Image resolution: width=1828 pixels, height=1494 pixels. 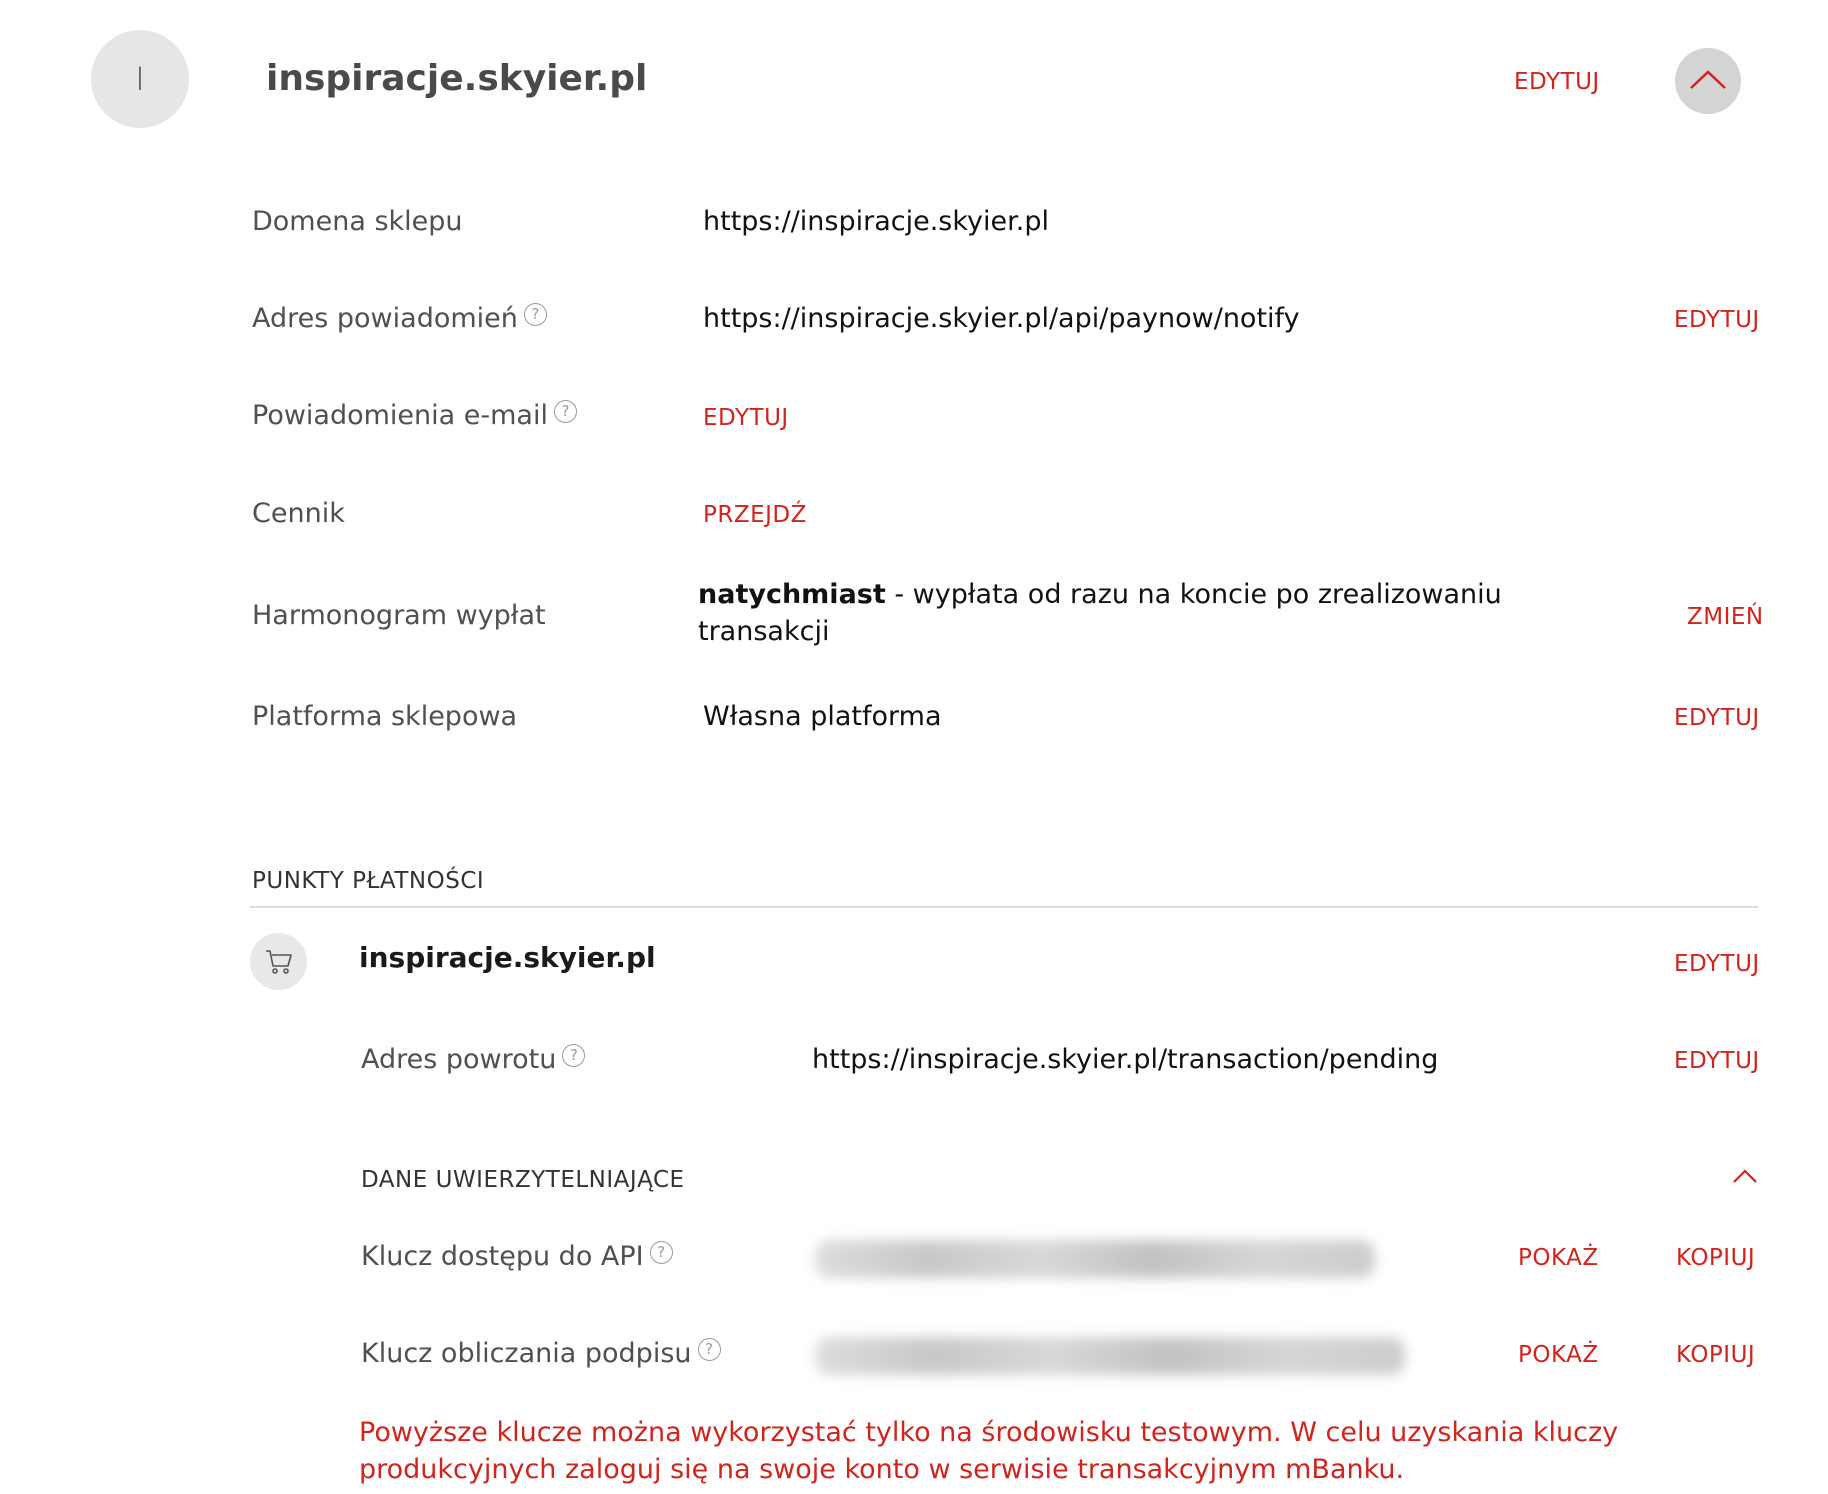 What do you see at coordinates (1717, 1061) in the screenshot?
I see `edit-return-address-button: EDYTUJ` at bounding box center [1717, 1061].